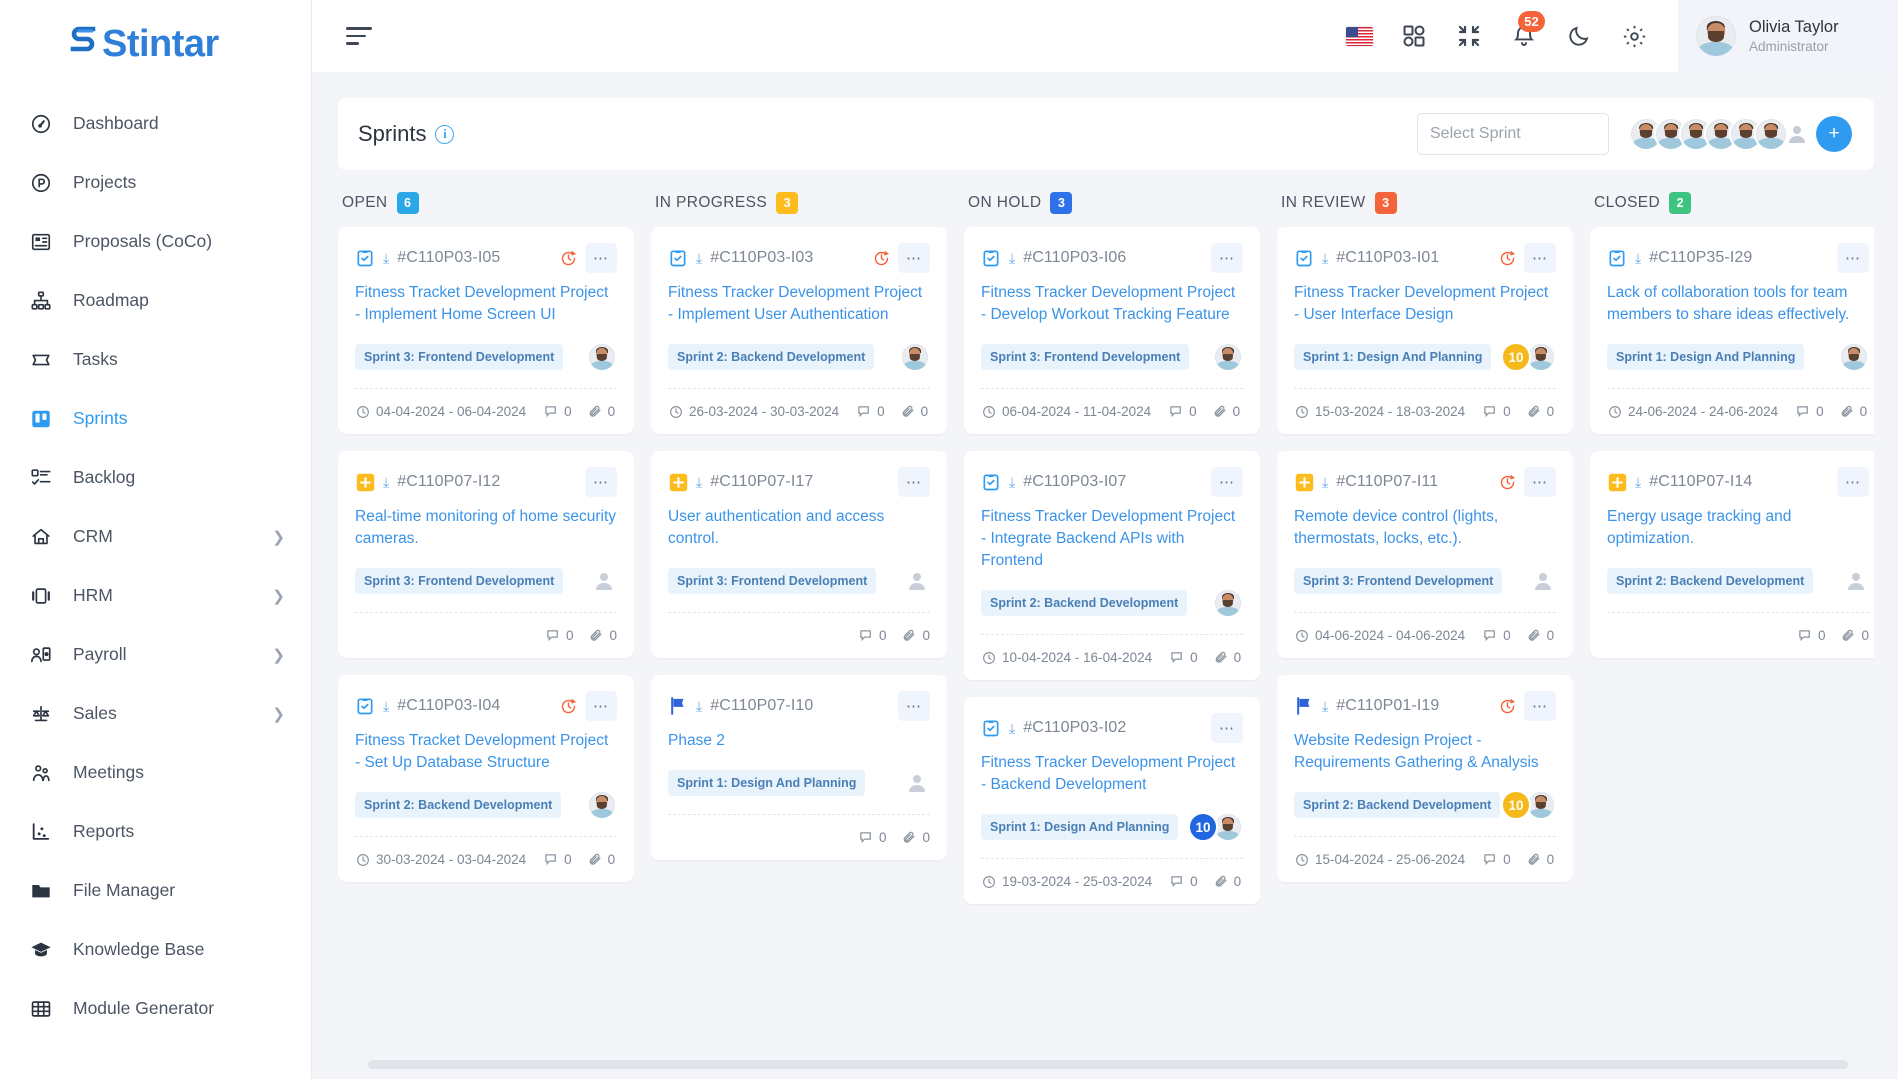  What do you see at coordinates (155, 713) in the screenshot?
I see `sidebar-item-sales: Sales ❯` at bounding box center [155, 713].